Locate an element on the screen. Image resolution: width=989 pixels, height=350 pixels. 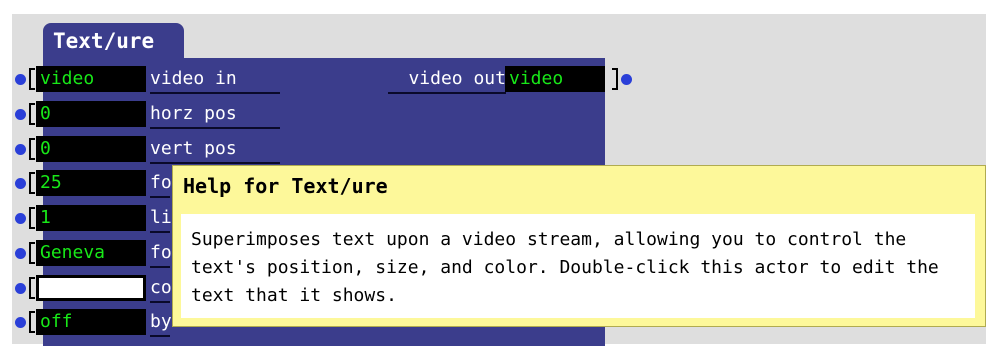
input-label: horz pos is located at coordinates (215, 115).